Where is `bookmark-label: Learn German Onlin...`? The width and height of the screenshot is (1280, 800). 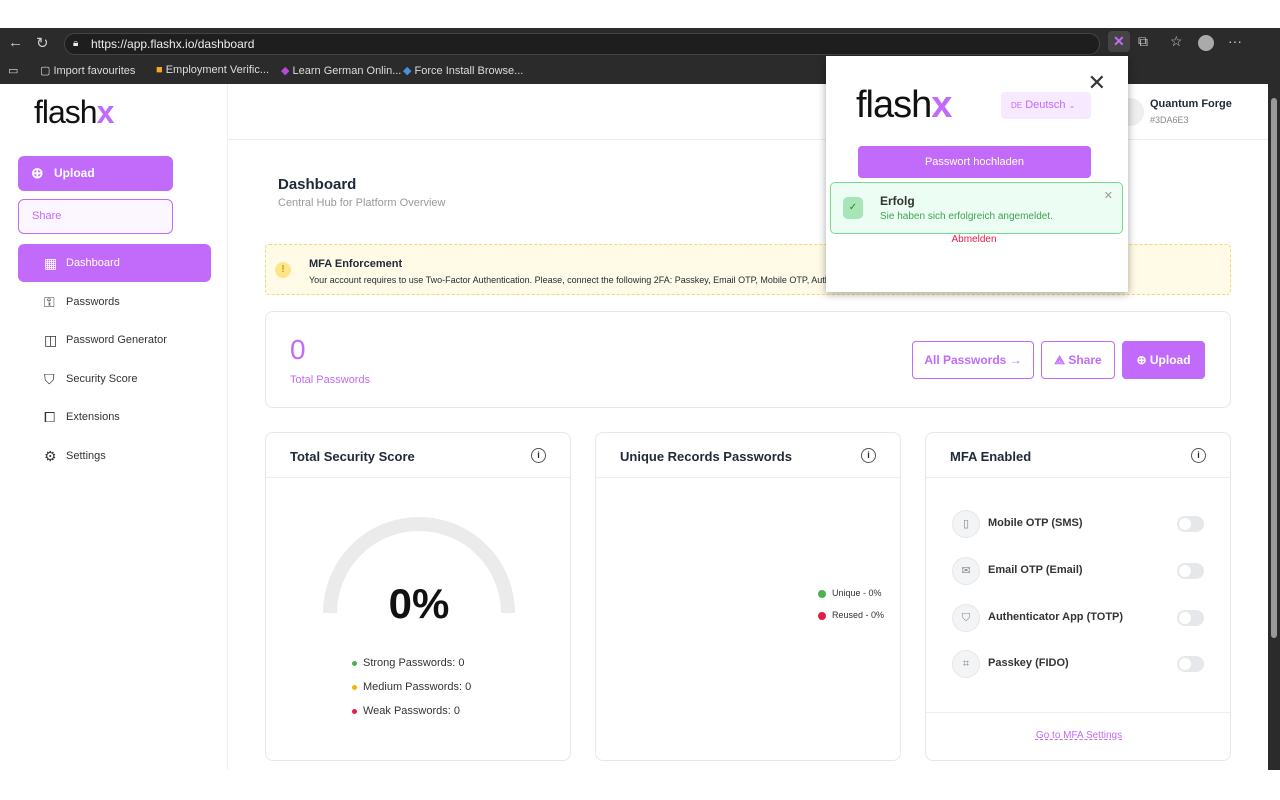
bookmark-label: Learn German Onlin... is located at coordinates (347, 71).